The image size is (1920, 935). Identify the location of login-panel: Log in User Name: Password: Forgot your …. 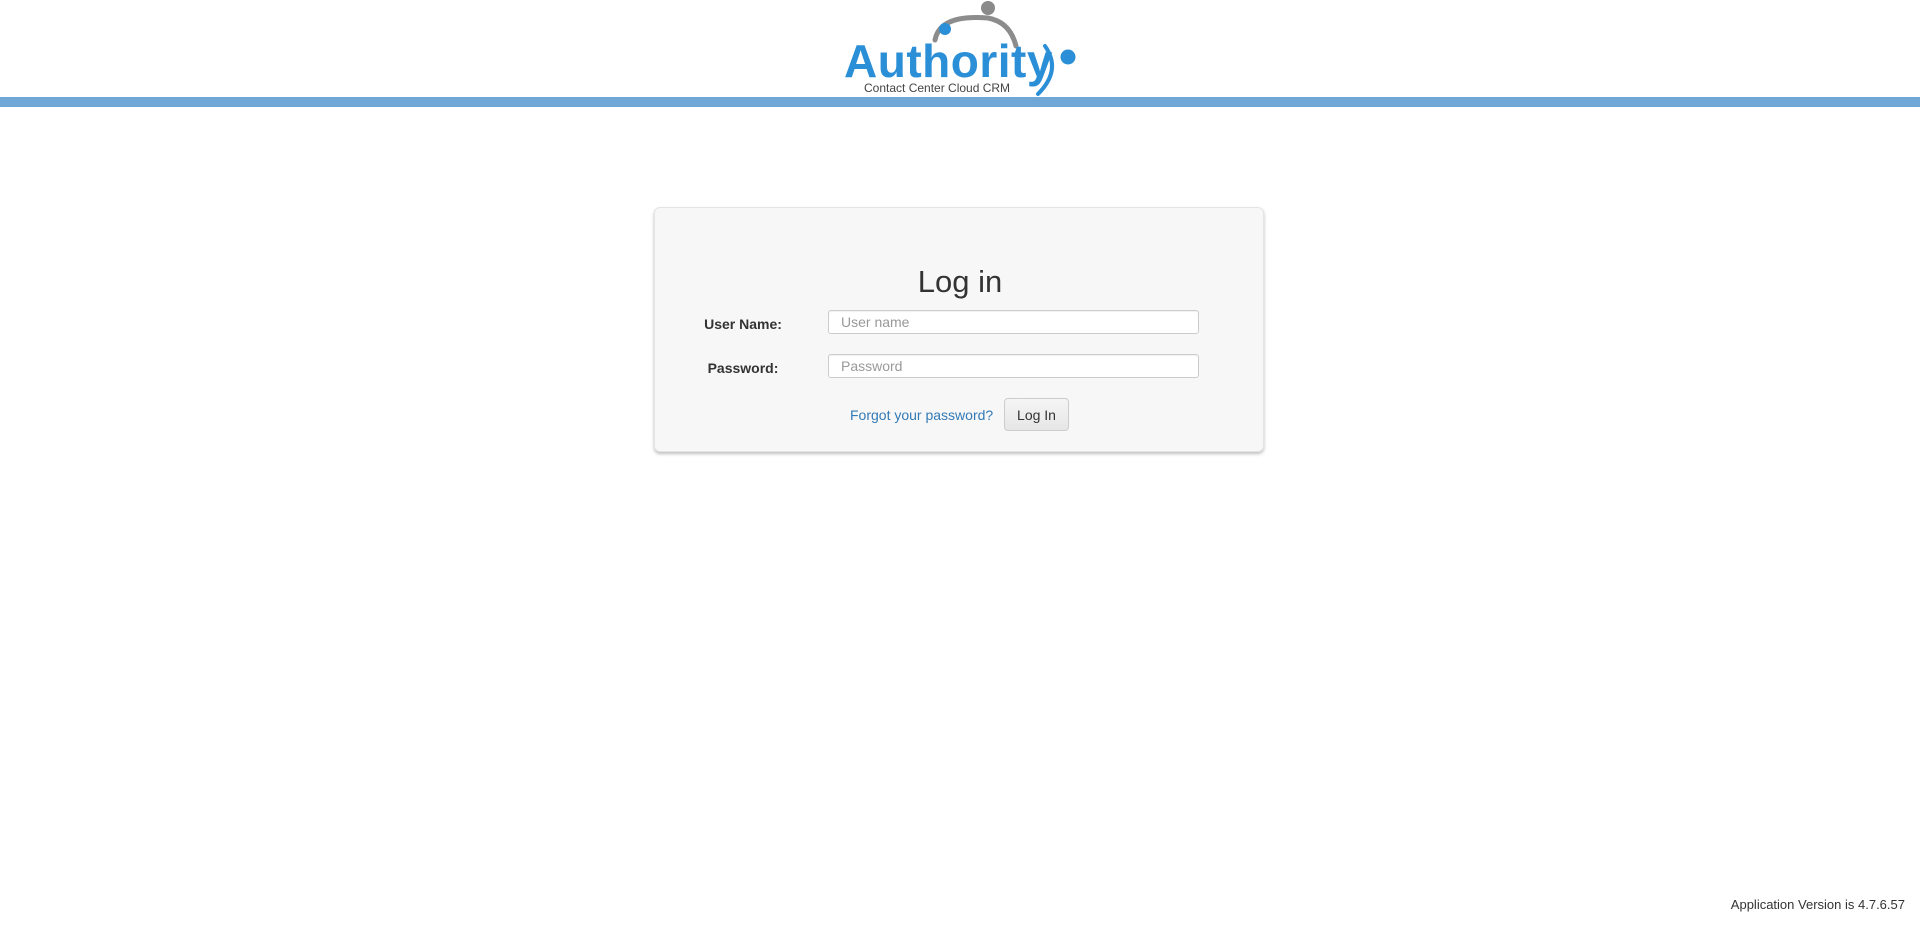
(959, 329).